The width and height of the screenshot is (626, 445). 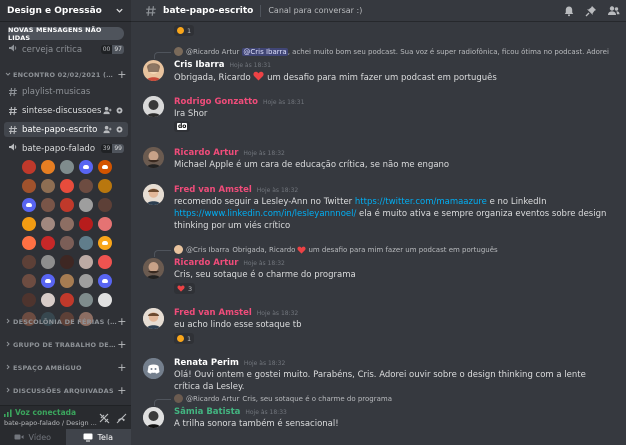 What do you see at coordinates (239, 102) in the screenshot?
I see `message-author: Rodrigo Gonzatto Hoje às 18:31` at bounding box center [239, 102].